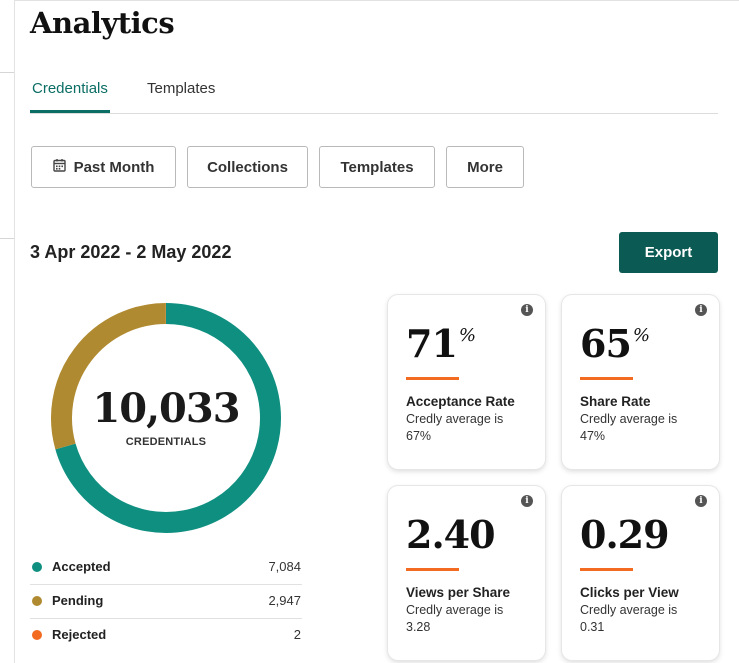 The image size is (739, 663). I want to click on donut-legend: Accepted 7,084 Pending 2,947 Rejected 2, so click(166, 602).